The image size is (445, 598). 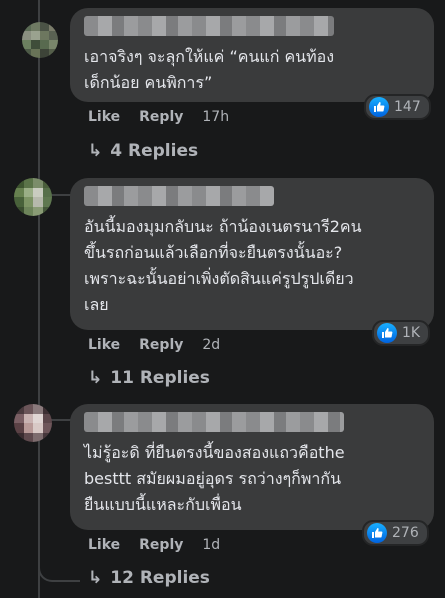 I want to click on replies-label: 12 Replies, so click(x=160, y=578).